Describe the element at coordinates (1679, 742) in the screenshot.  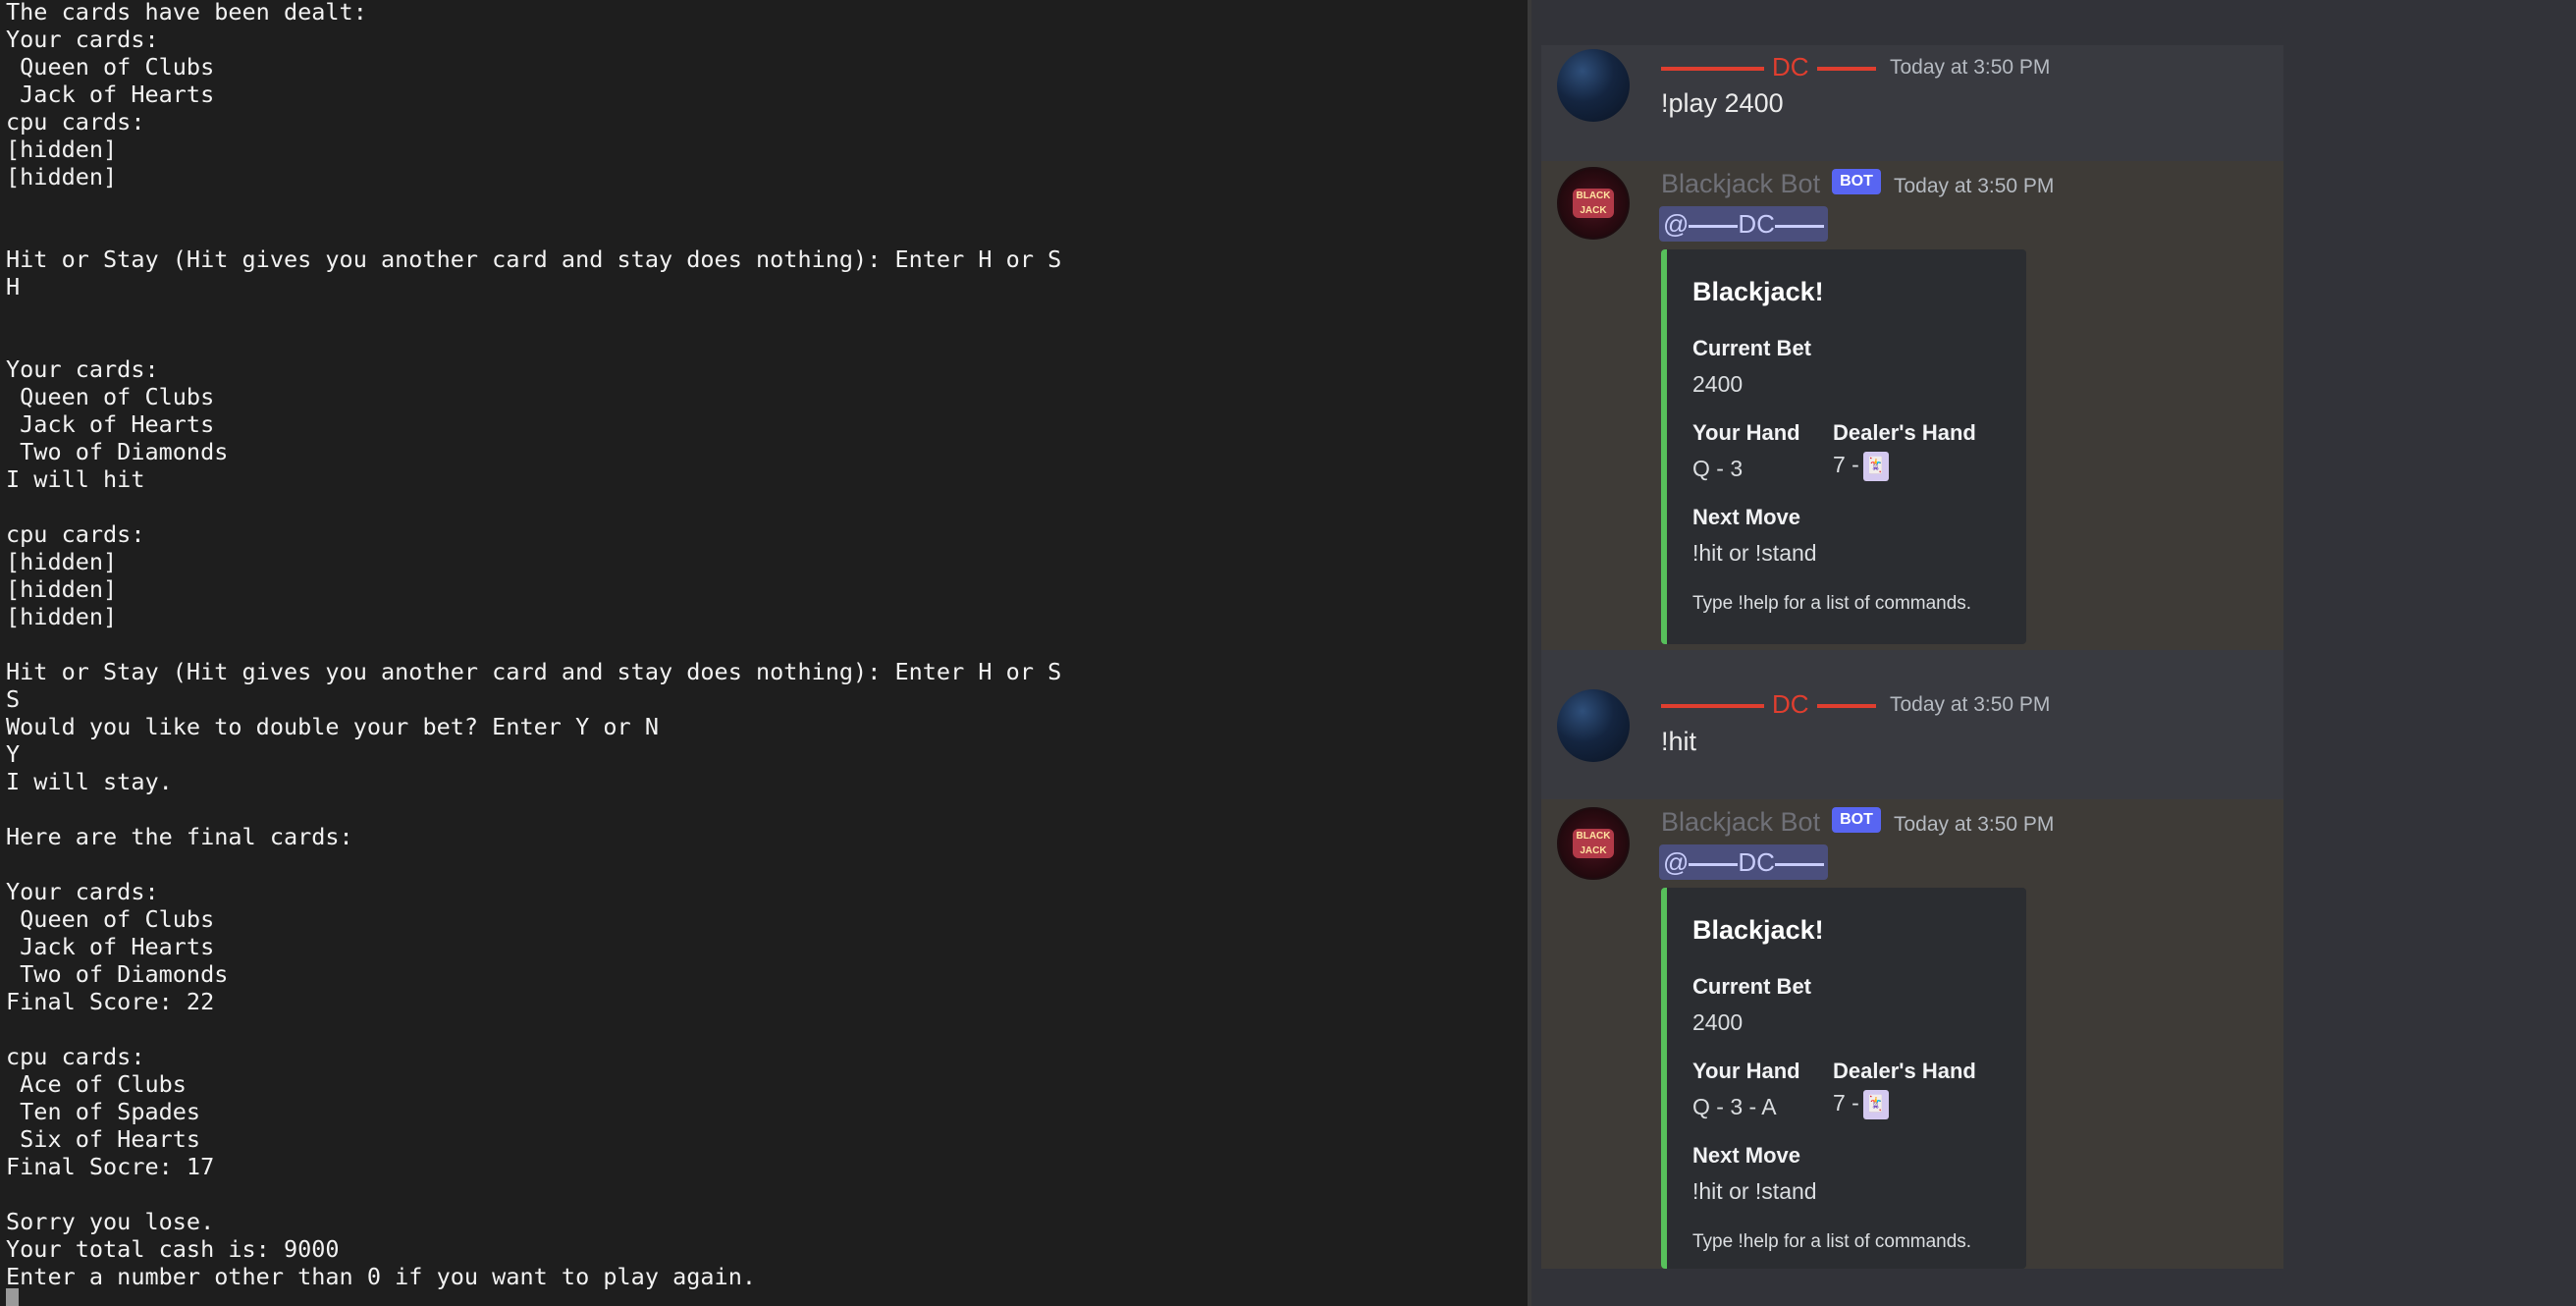
I see `message-text: !hit` at that location.